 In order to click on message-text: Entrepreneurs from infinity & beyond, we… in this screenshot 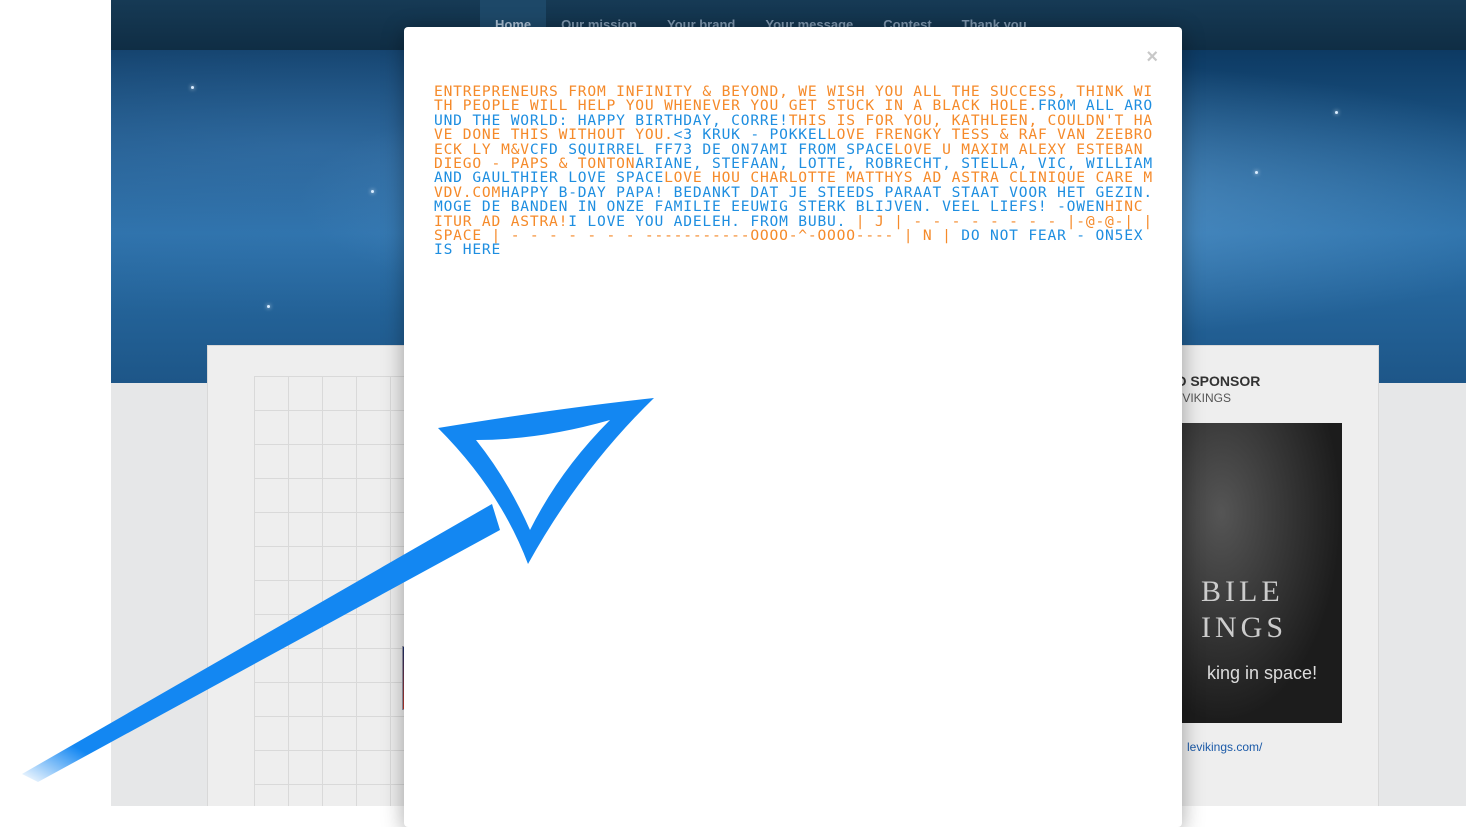, I will do `click(794, 171)`.